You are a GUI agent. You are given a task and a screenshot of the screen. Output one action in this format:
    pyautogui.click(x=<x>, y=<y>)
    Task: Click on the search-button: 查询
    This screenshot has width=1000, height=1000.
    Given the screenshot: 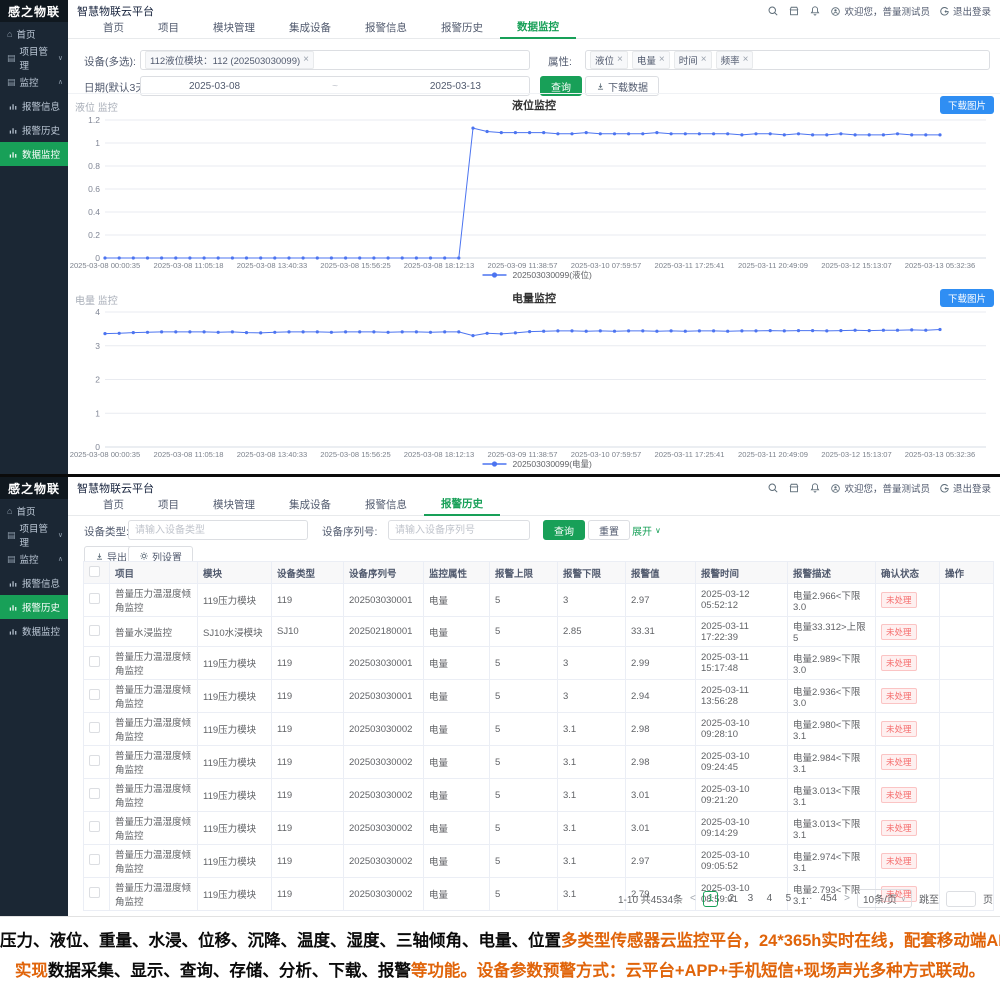 What is the action you would take?
    pyautogui.click(x=564, y=530)
    